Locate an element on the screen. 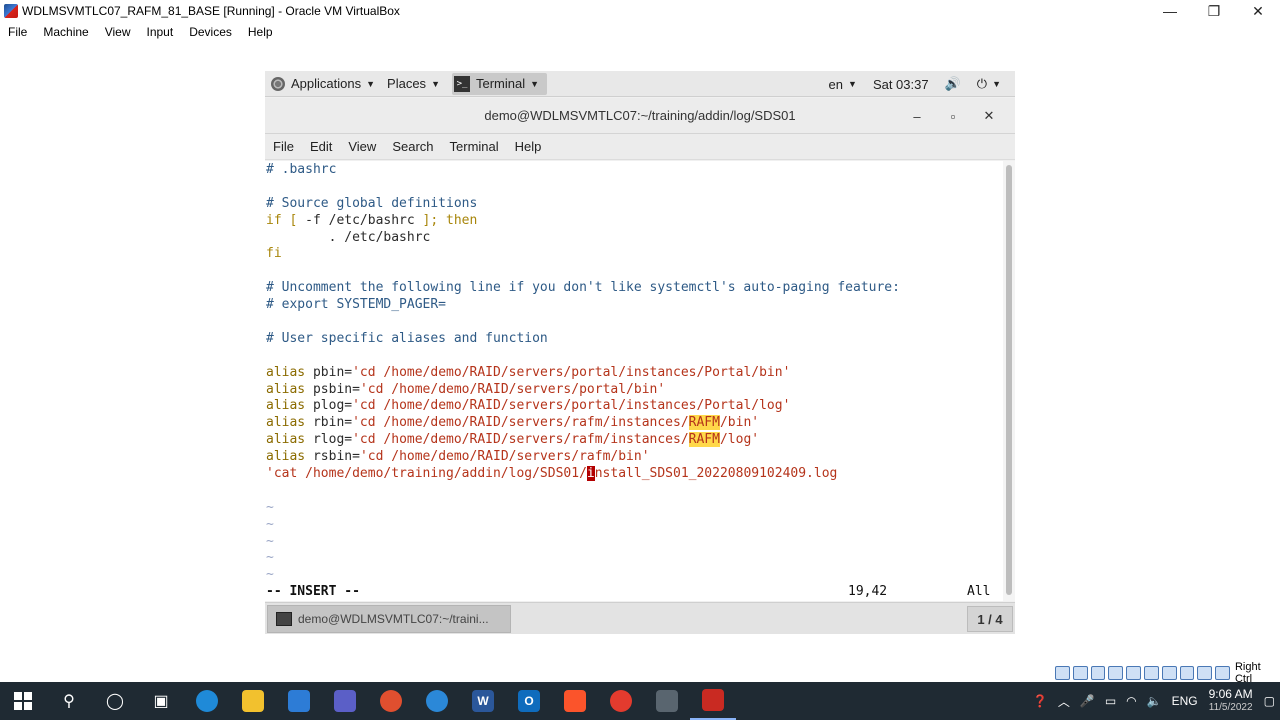 The width and height of the screenshot is (1280, 720). speaker-icon: 🔈 is located at coordinates (1154, 701).